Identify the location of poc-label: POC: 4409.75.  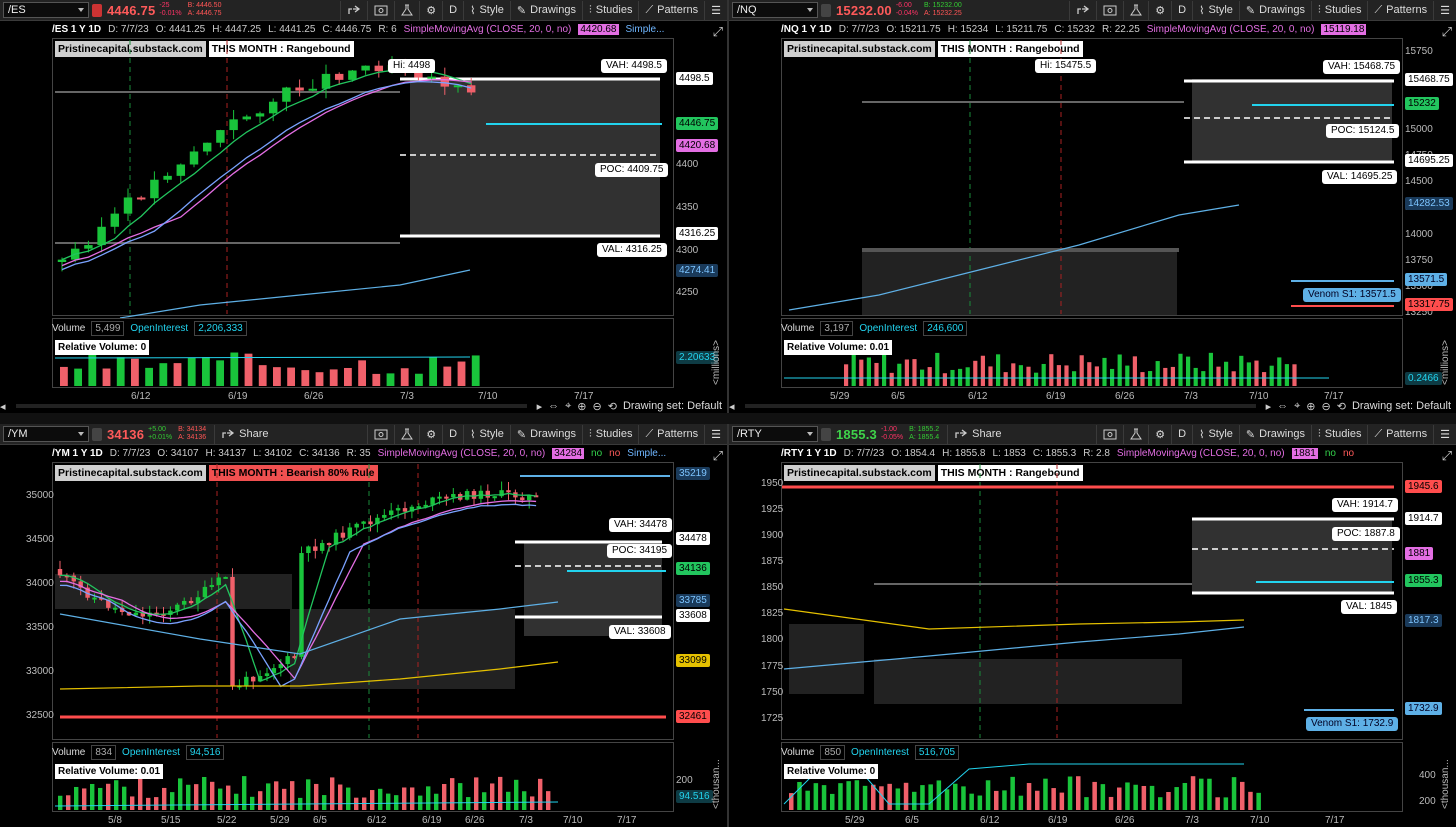
(632, 170).